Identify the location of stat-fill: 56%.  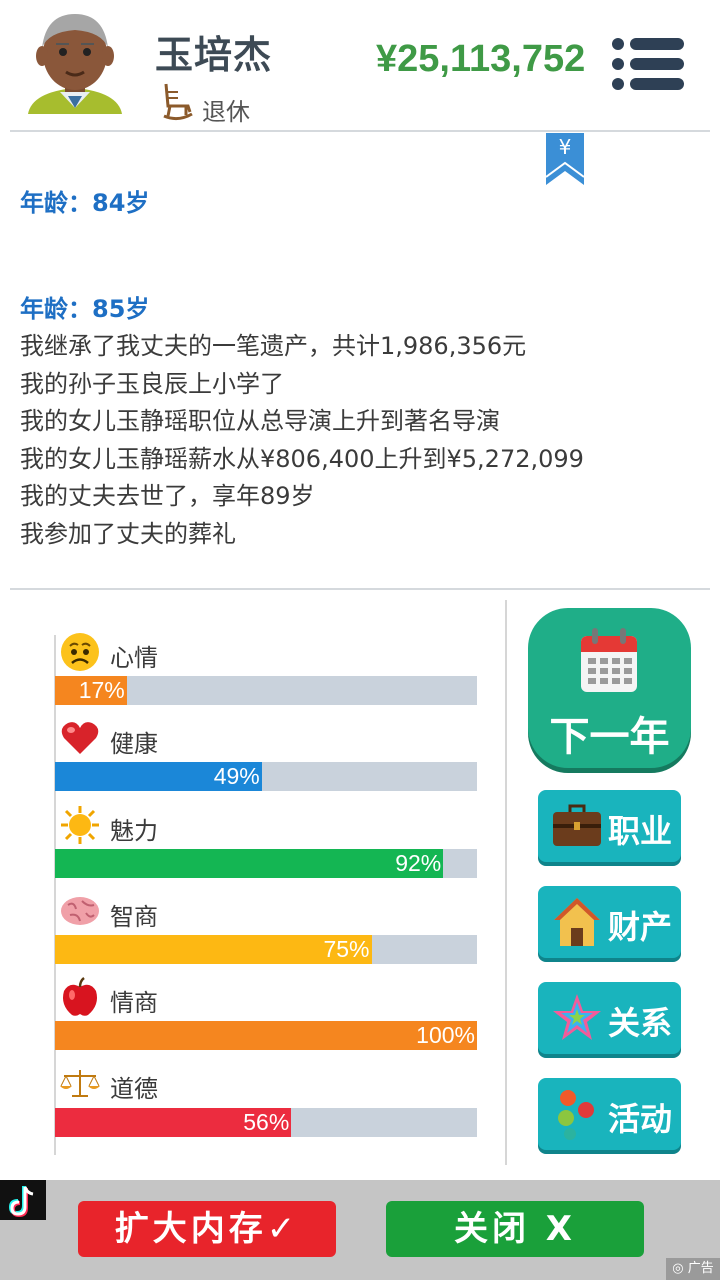
(173, 1122).